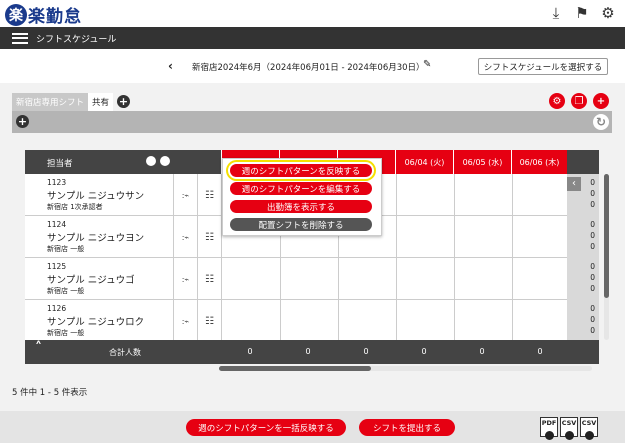 The height and width of the screenshot is (443, 625). What do you see at coordinates (301, 224) in the screenshot?
I see `delete-shift-button: 配置シフトを削除する` at bounding box center [301, 224].